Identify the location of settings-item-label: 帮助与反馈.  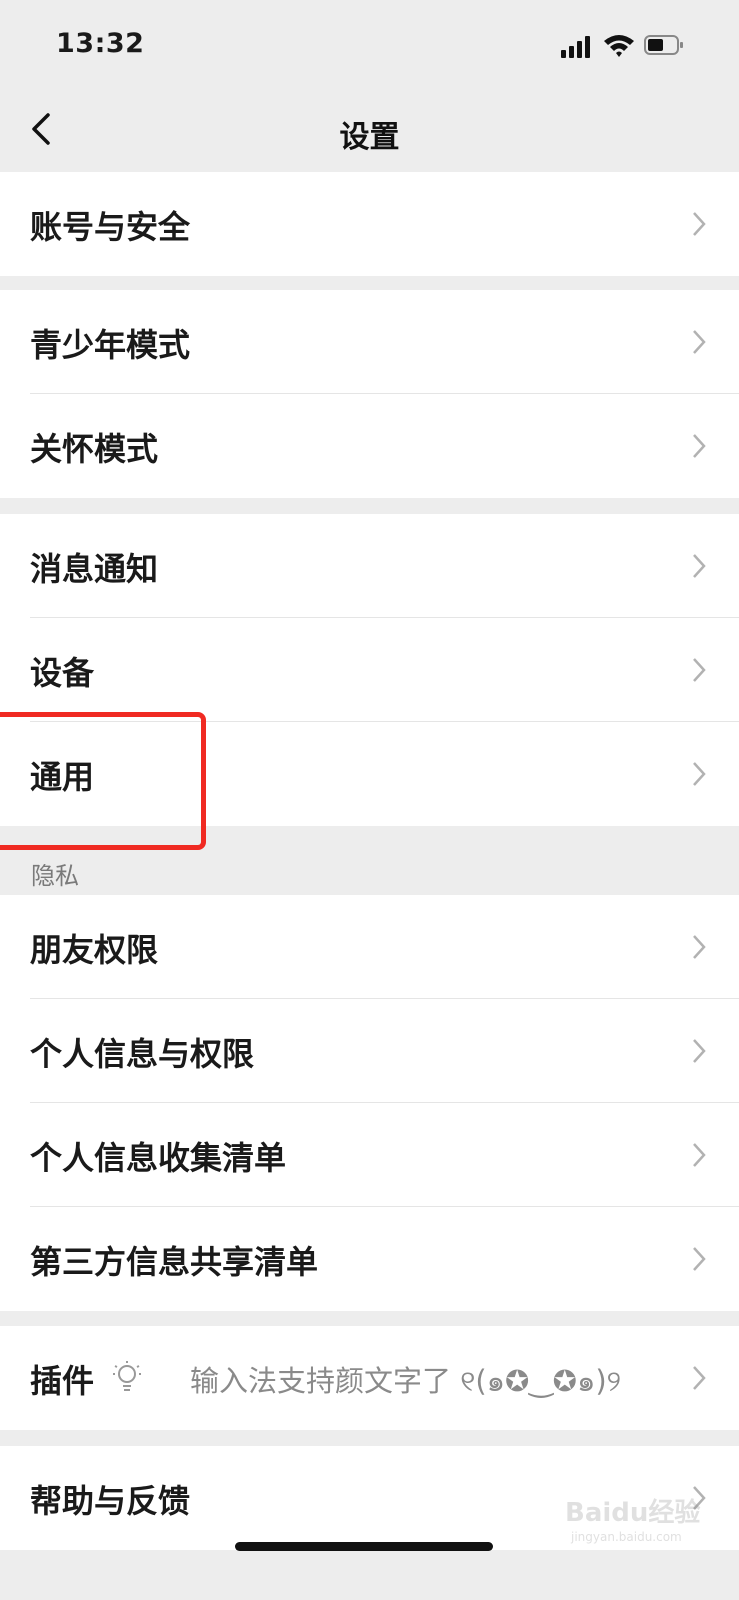
(110, 1501).